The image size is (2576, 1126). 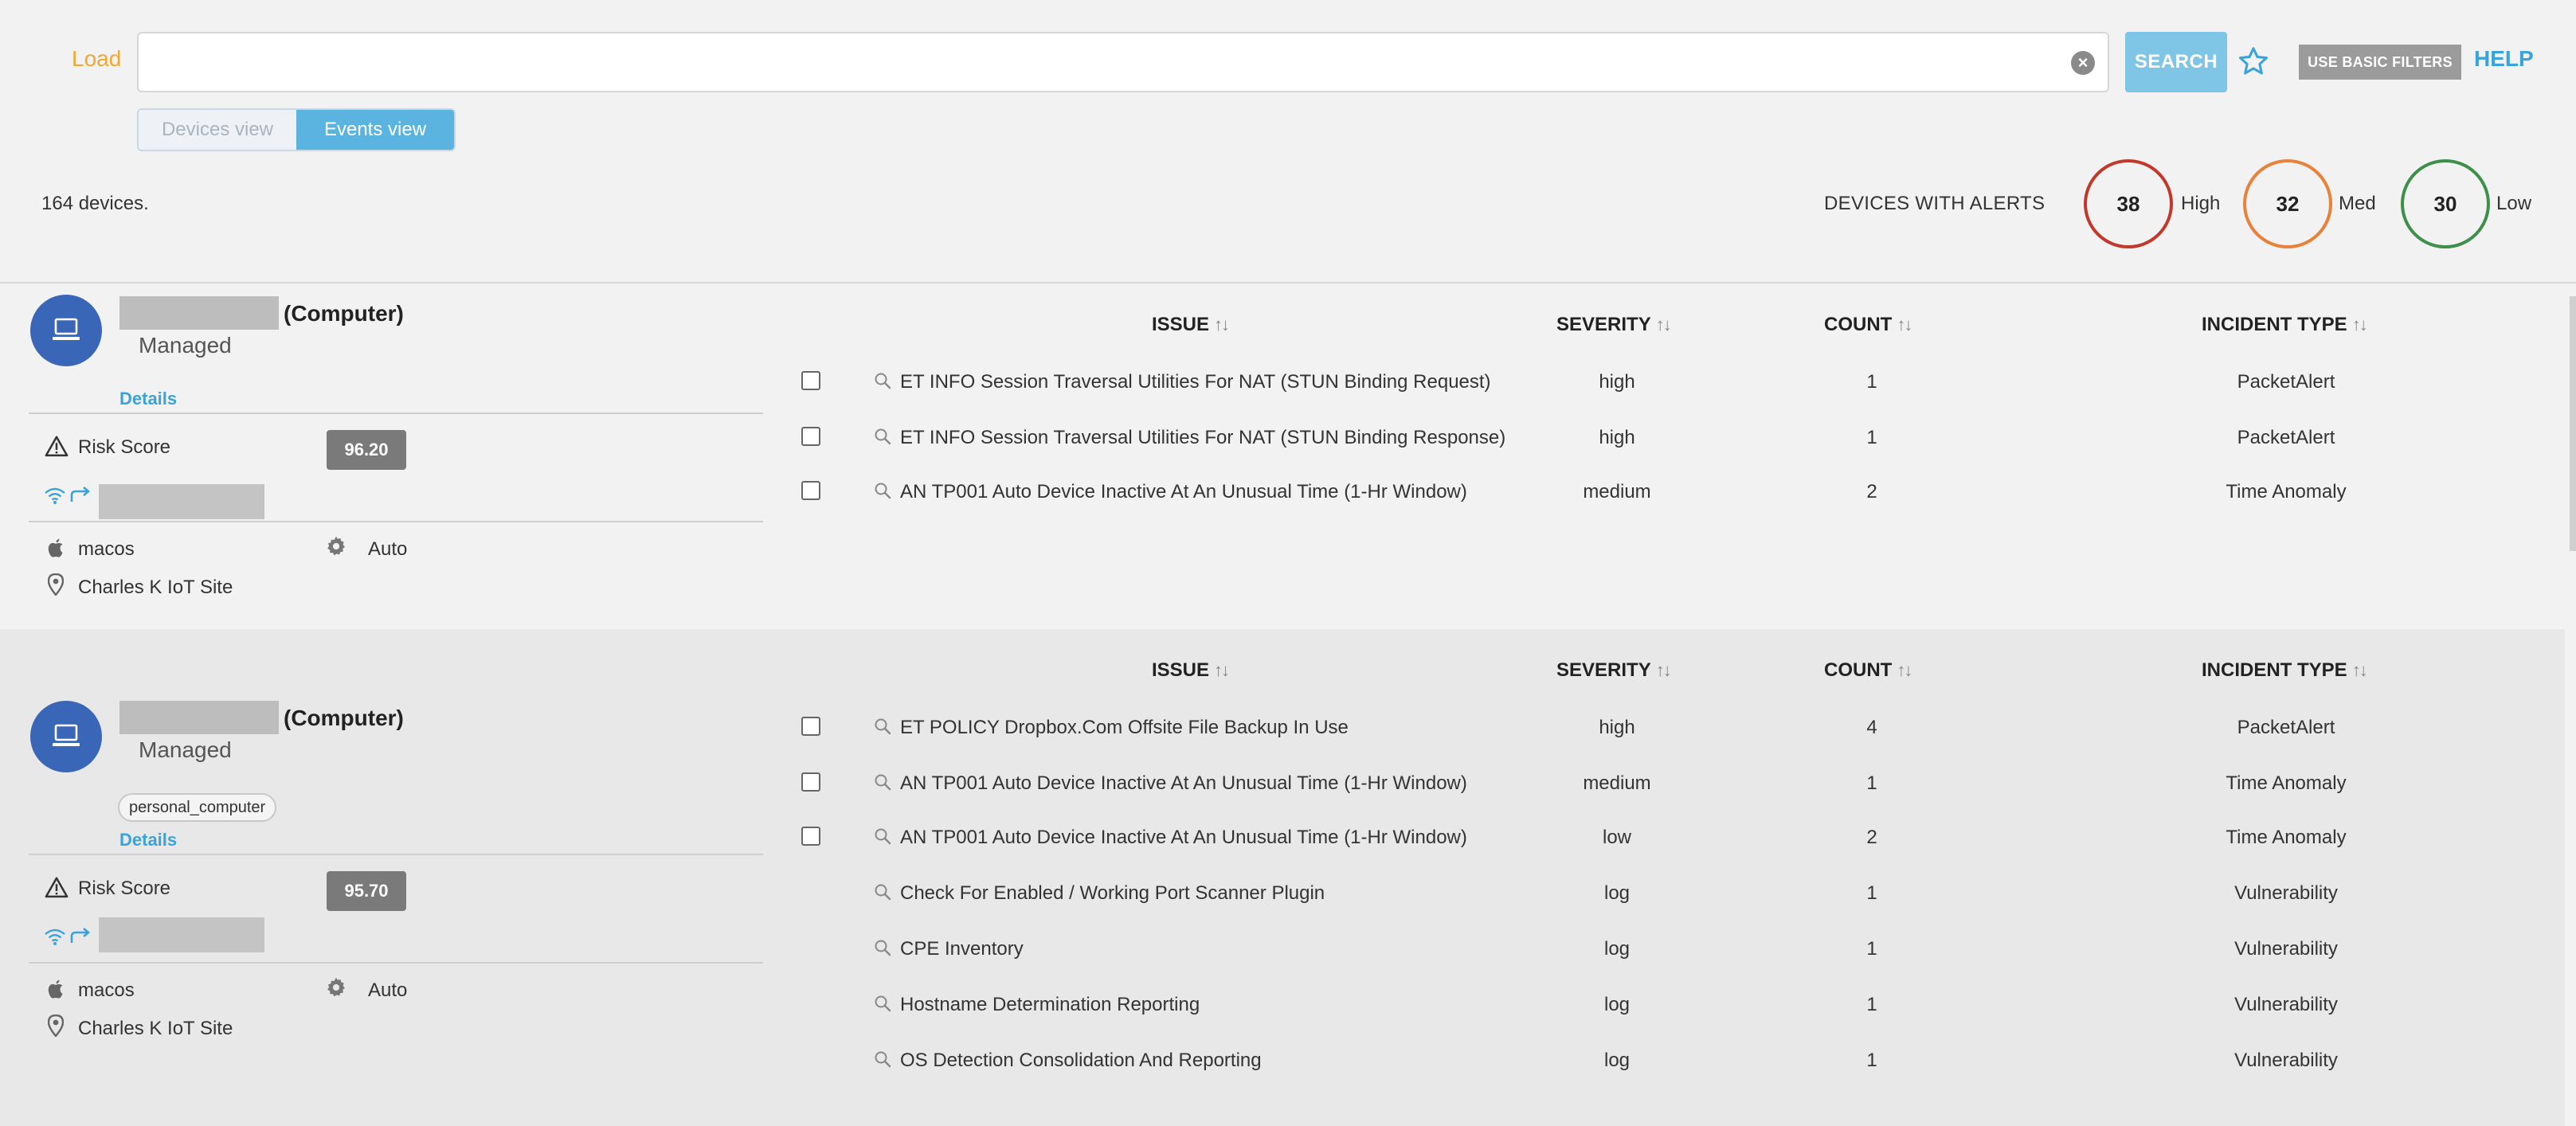 I want to click on link-icon, so click(x=80, y=939).